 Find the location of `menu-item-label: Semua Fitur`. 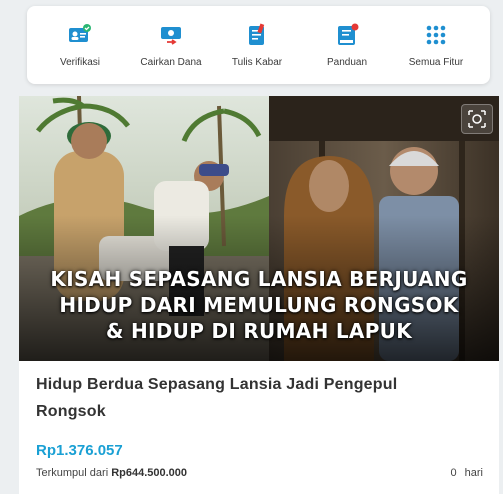

menu-item-label: Semua Fitur is located at coordinates (436, 62).